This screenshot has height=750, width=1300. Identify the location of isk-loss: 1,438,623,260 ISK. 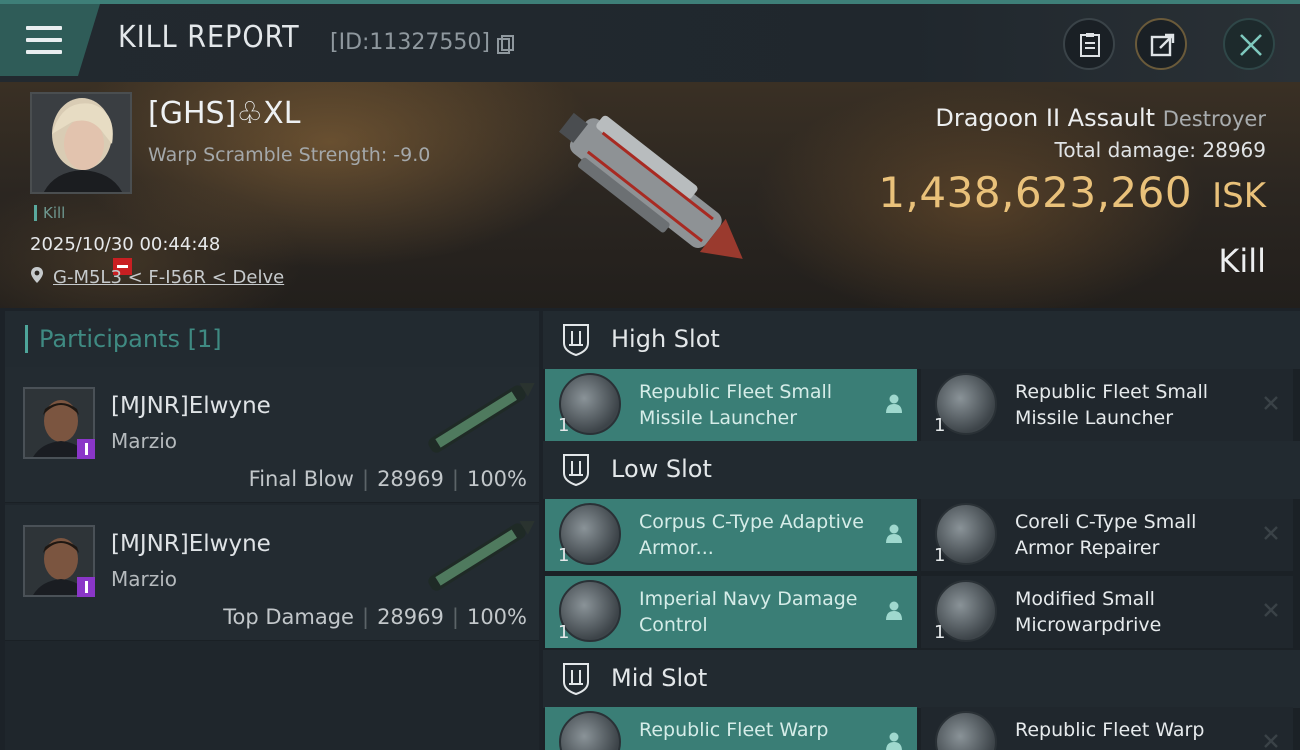
(1072, 192).